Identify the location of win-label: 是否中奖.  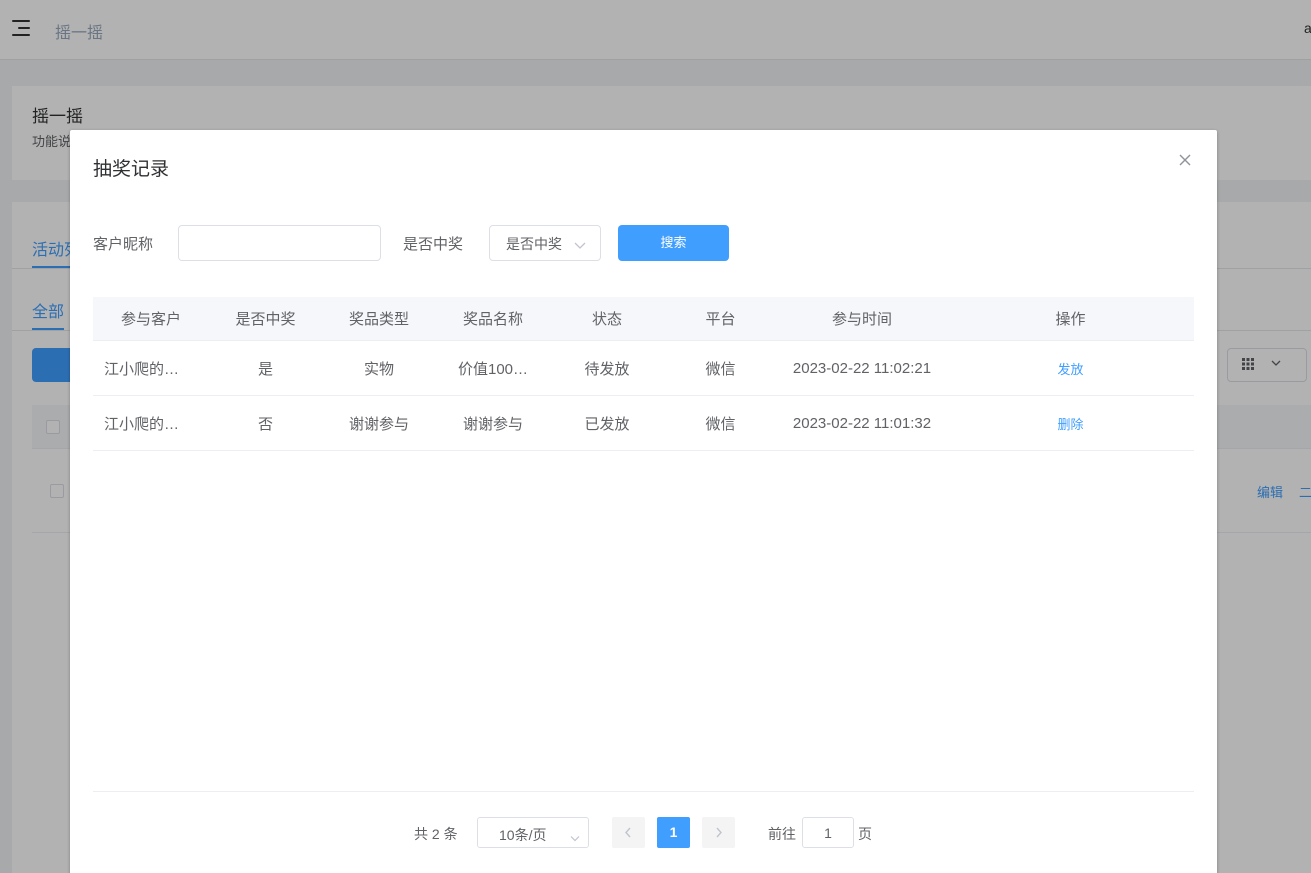
(433, 244).